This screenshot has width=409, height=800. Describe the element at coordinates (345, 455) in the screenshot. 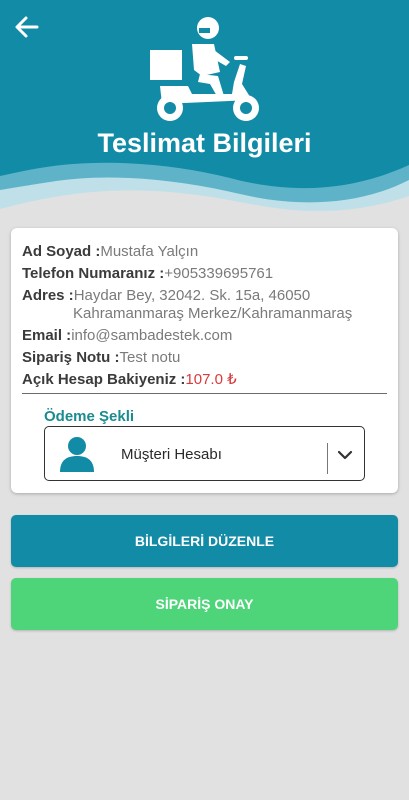

I see `chevron-down-icon` at that location.